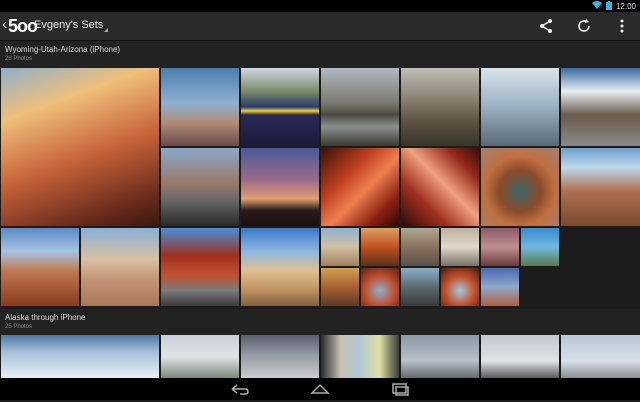  What do you see at coordinates (320, 6) in the screenshot?
I see `status-bar: 12:00` at bounding box center [320, 6].